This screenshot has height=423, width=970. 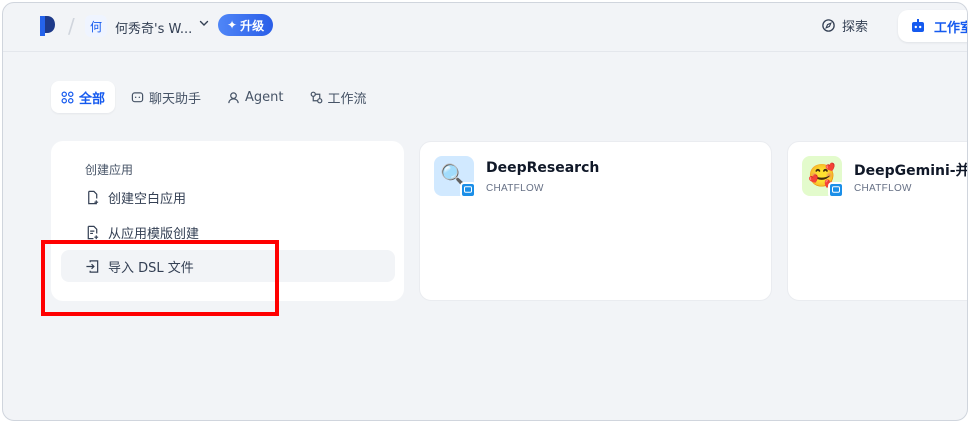 I want to click on tab-chat-assistant: 聊天助手, so click(x=166, y=97).